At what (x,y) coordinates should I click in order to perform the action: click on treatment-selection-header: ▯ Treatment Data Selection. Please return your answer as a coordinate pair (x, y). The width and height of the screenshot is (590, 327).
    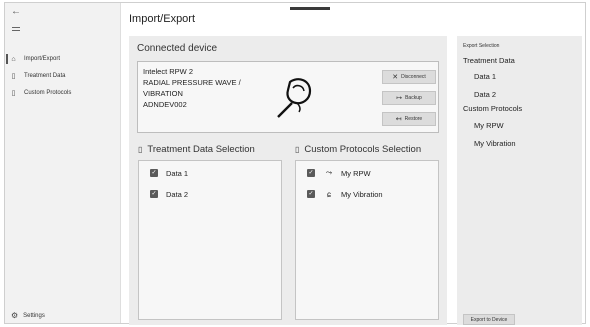
    Looking at the image, I should click on (196, 149).